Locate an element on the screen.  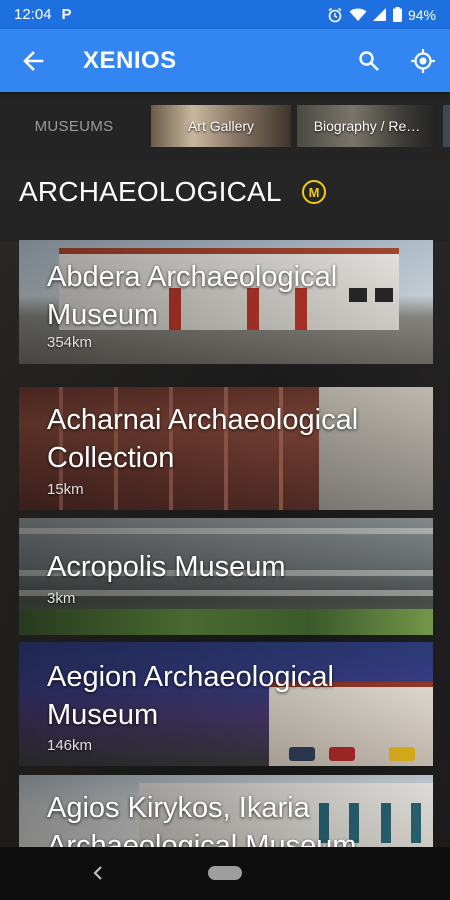
museum-card-acropolis: Acropolis Museum 3km is located at coordinates (226, 576).